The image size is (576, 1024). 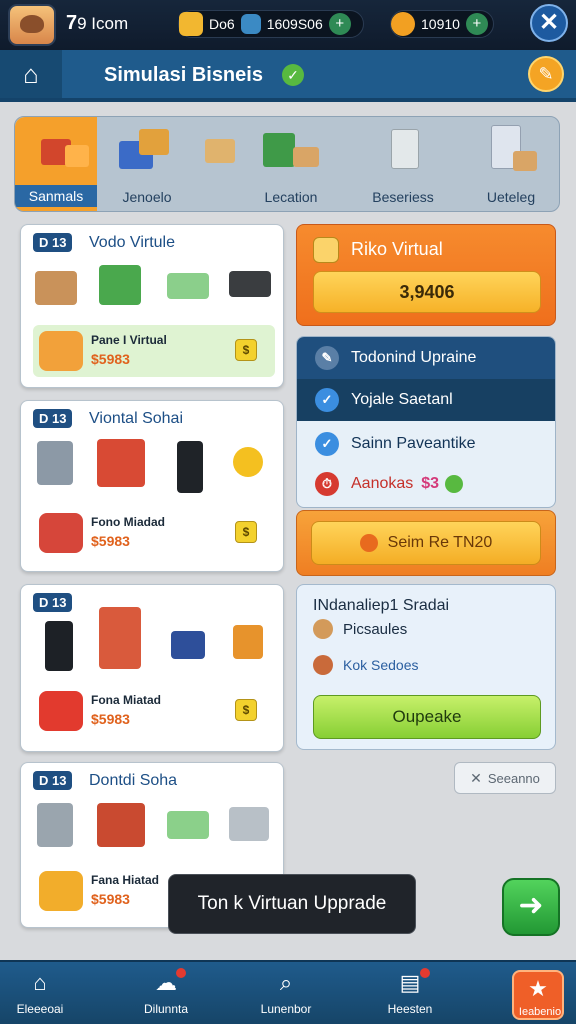 What do you see at coordinates (426, 444) in the screenshot?
I see `task-item-3: ✓ Sainn Paveantike` at bounding box center [426, 444].